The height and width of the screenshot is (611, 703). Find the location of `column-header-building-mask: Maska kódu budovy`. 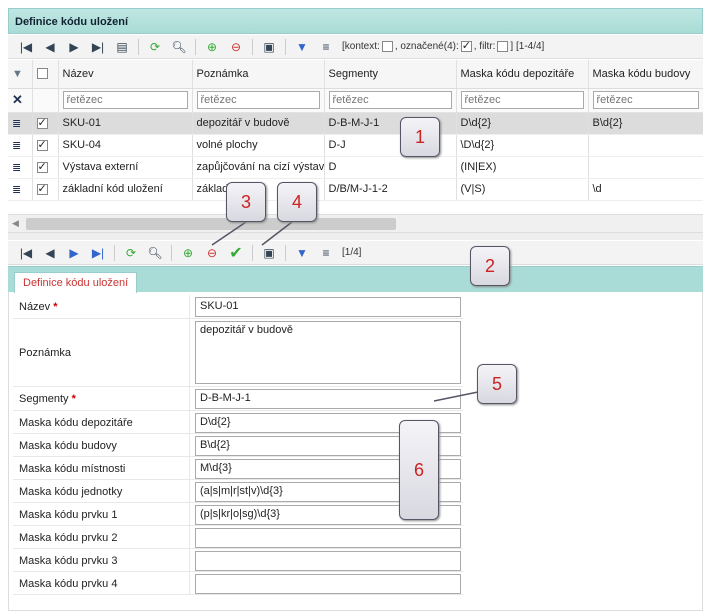

column-header-building-mask: Maska kódu budovy is located at coordinates (645, 74).